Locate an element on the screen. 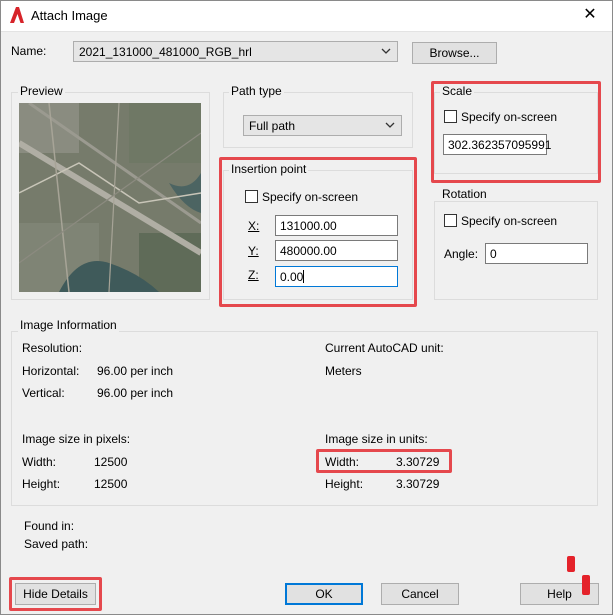 The width and height of the screenshot is (613, 615). vertical-value: 96.00 per inch is located at coordinates (135, 393).